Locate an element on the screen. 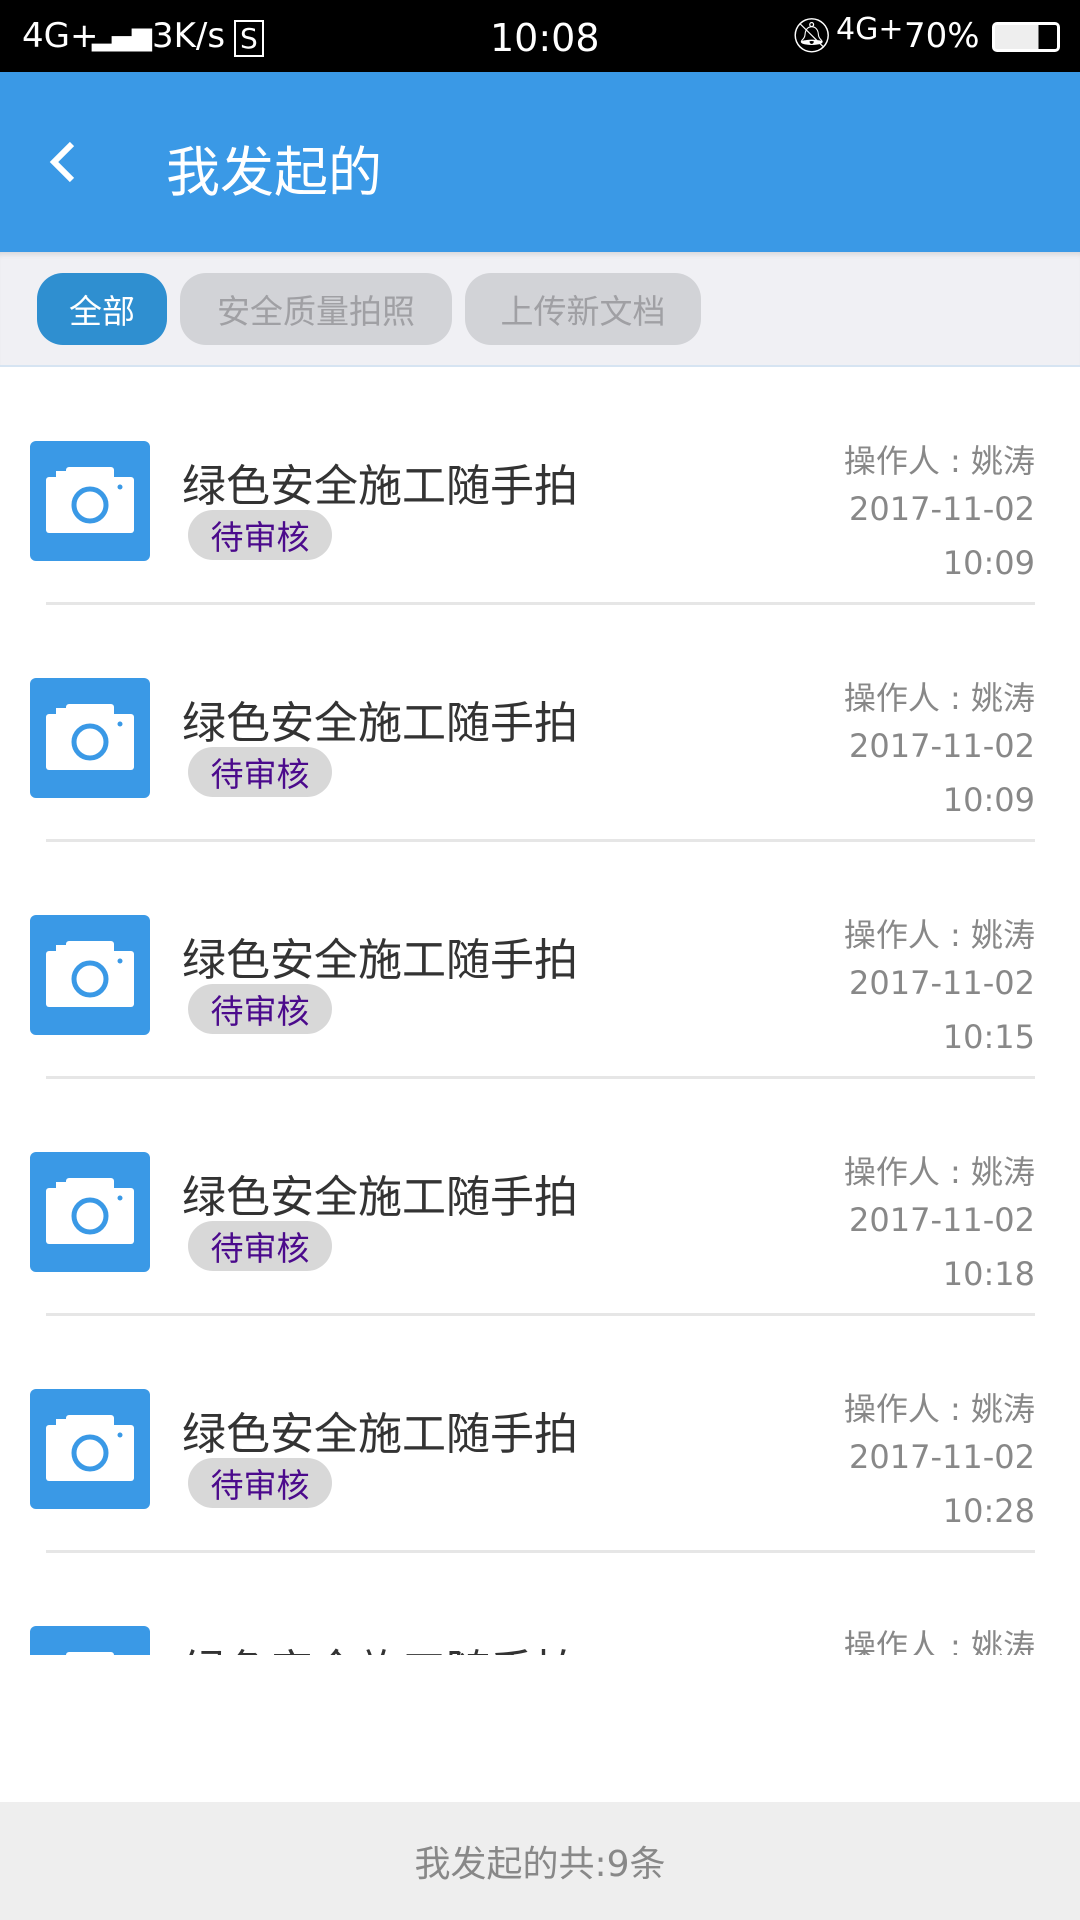  network-speed: 3K/s is located at coordinates (189, 36).